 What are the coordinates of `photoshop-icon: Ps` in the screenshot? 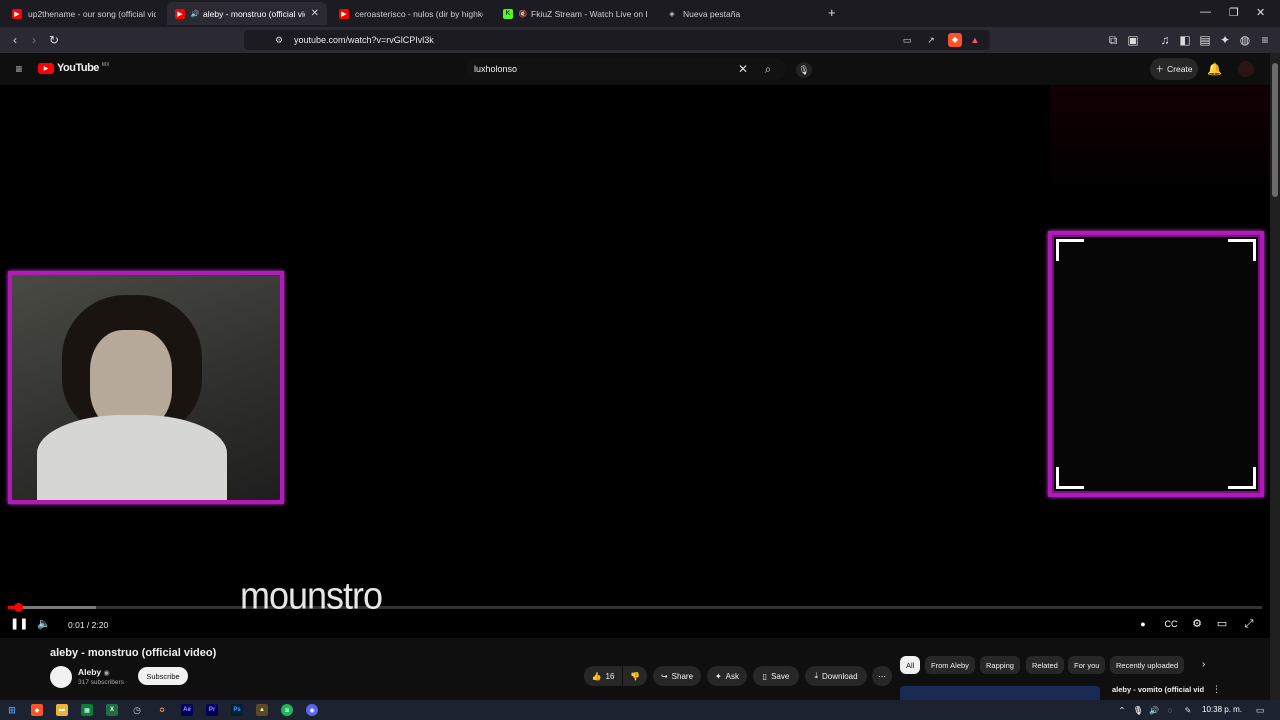 It's located at (237, 710).